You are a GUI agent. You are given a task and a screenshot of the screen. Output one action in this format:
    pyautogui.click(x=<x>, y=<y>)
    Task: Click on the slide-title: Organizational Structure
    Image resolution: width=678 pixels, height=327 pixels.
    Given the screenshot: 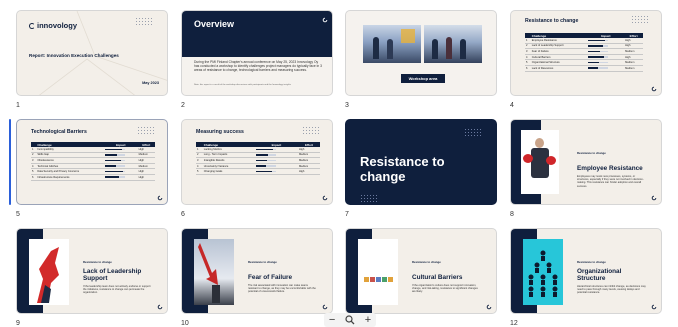 What is the action you would take?
    pyautogui.click(x=599, y=275)
    